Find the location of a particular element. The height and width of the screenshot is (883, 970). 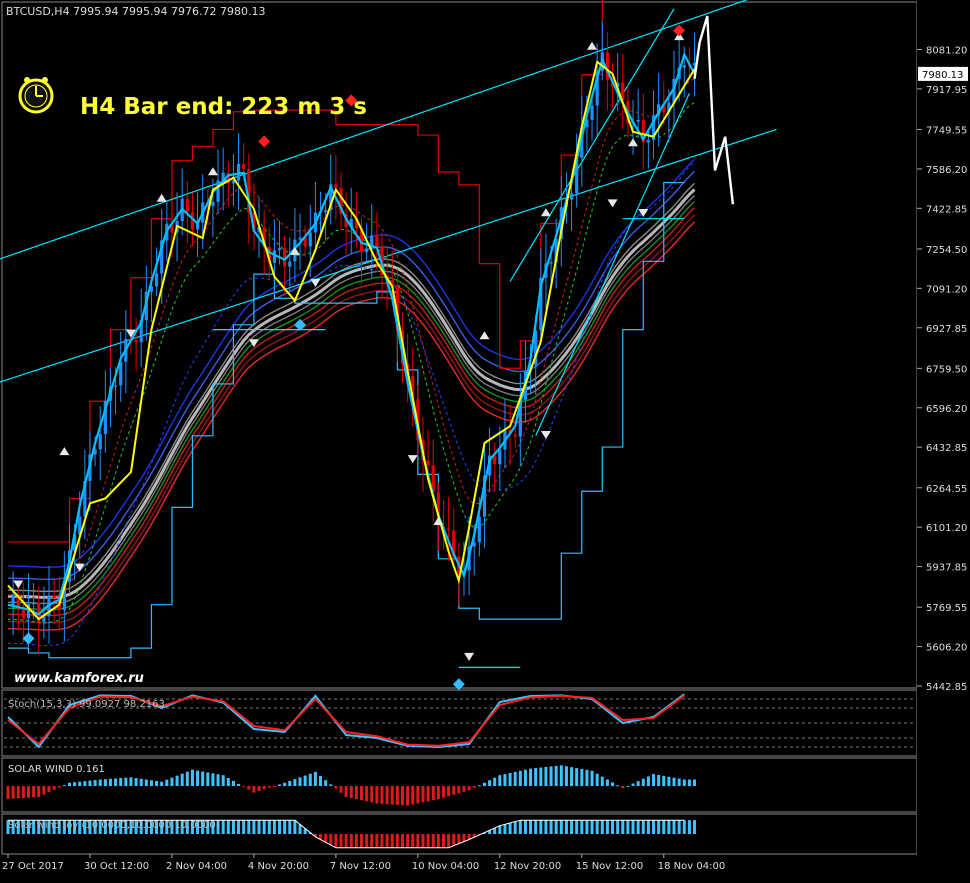

bar-end-label: H4 Bar end: 223 m 3 s is located at coordinates (223, 107).